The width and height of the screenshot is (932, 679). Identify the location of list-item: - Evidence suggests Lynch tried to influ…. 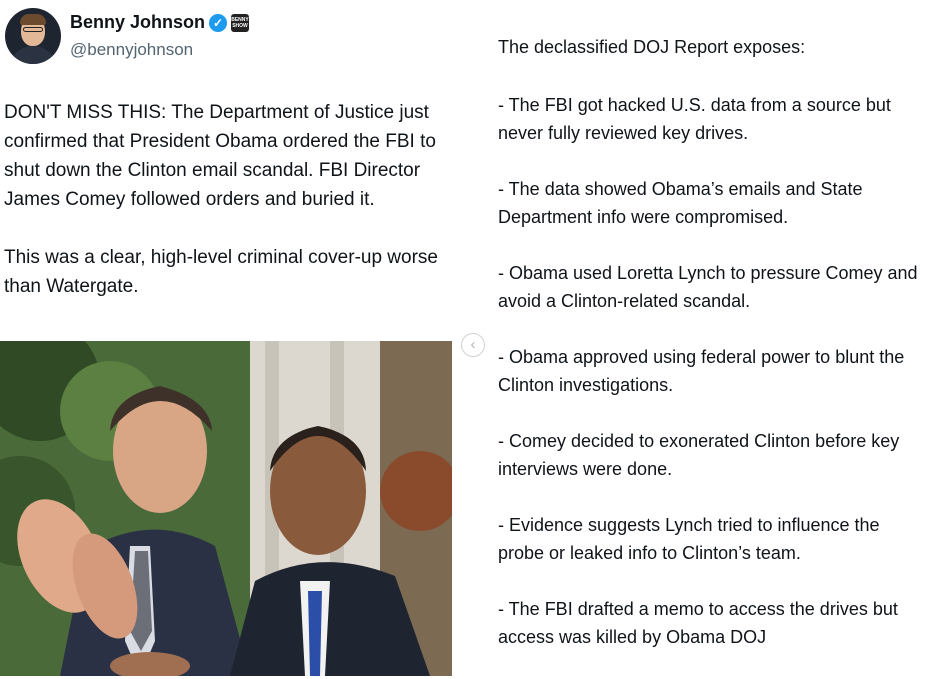
(689, 539).